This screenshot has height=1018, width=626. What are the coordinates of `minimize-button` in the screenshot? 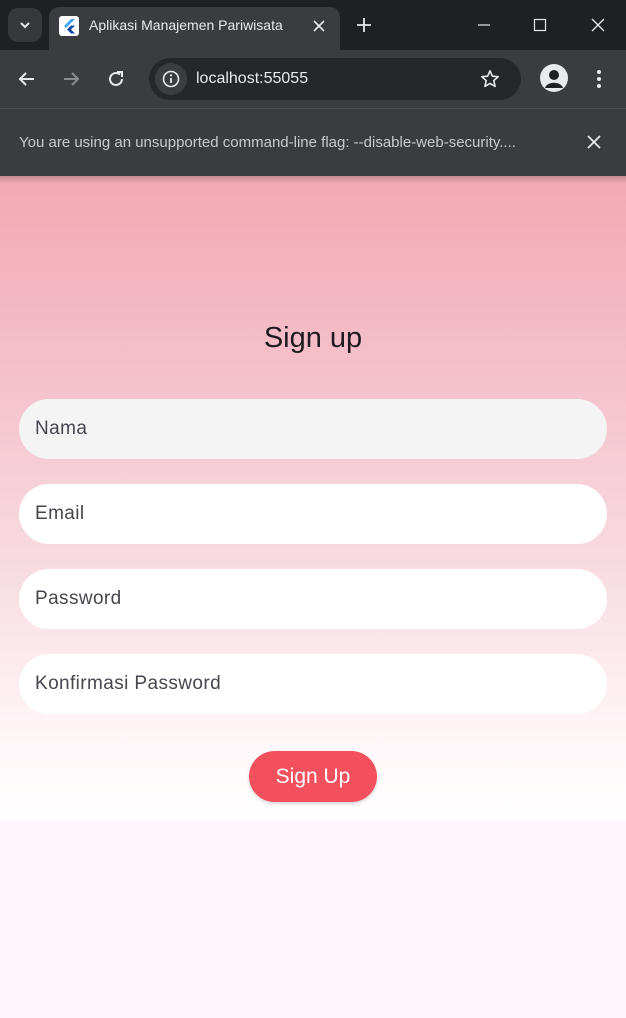 It's located at (484, 25).